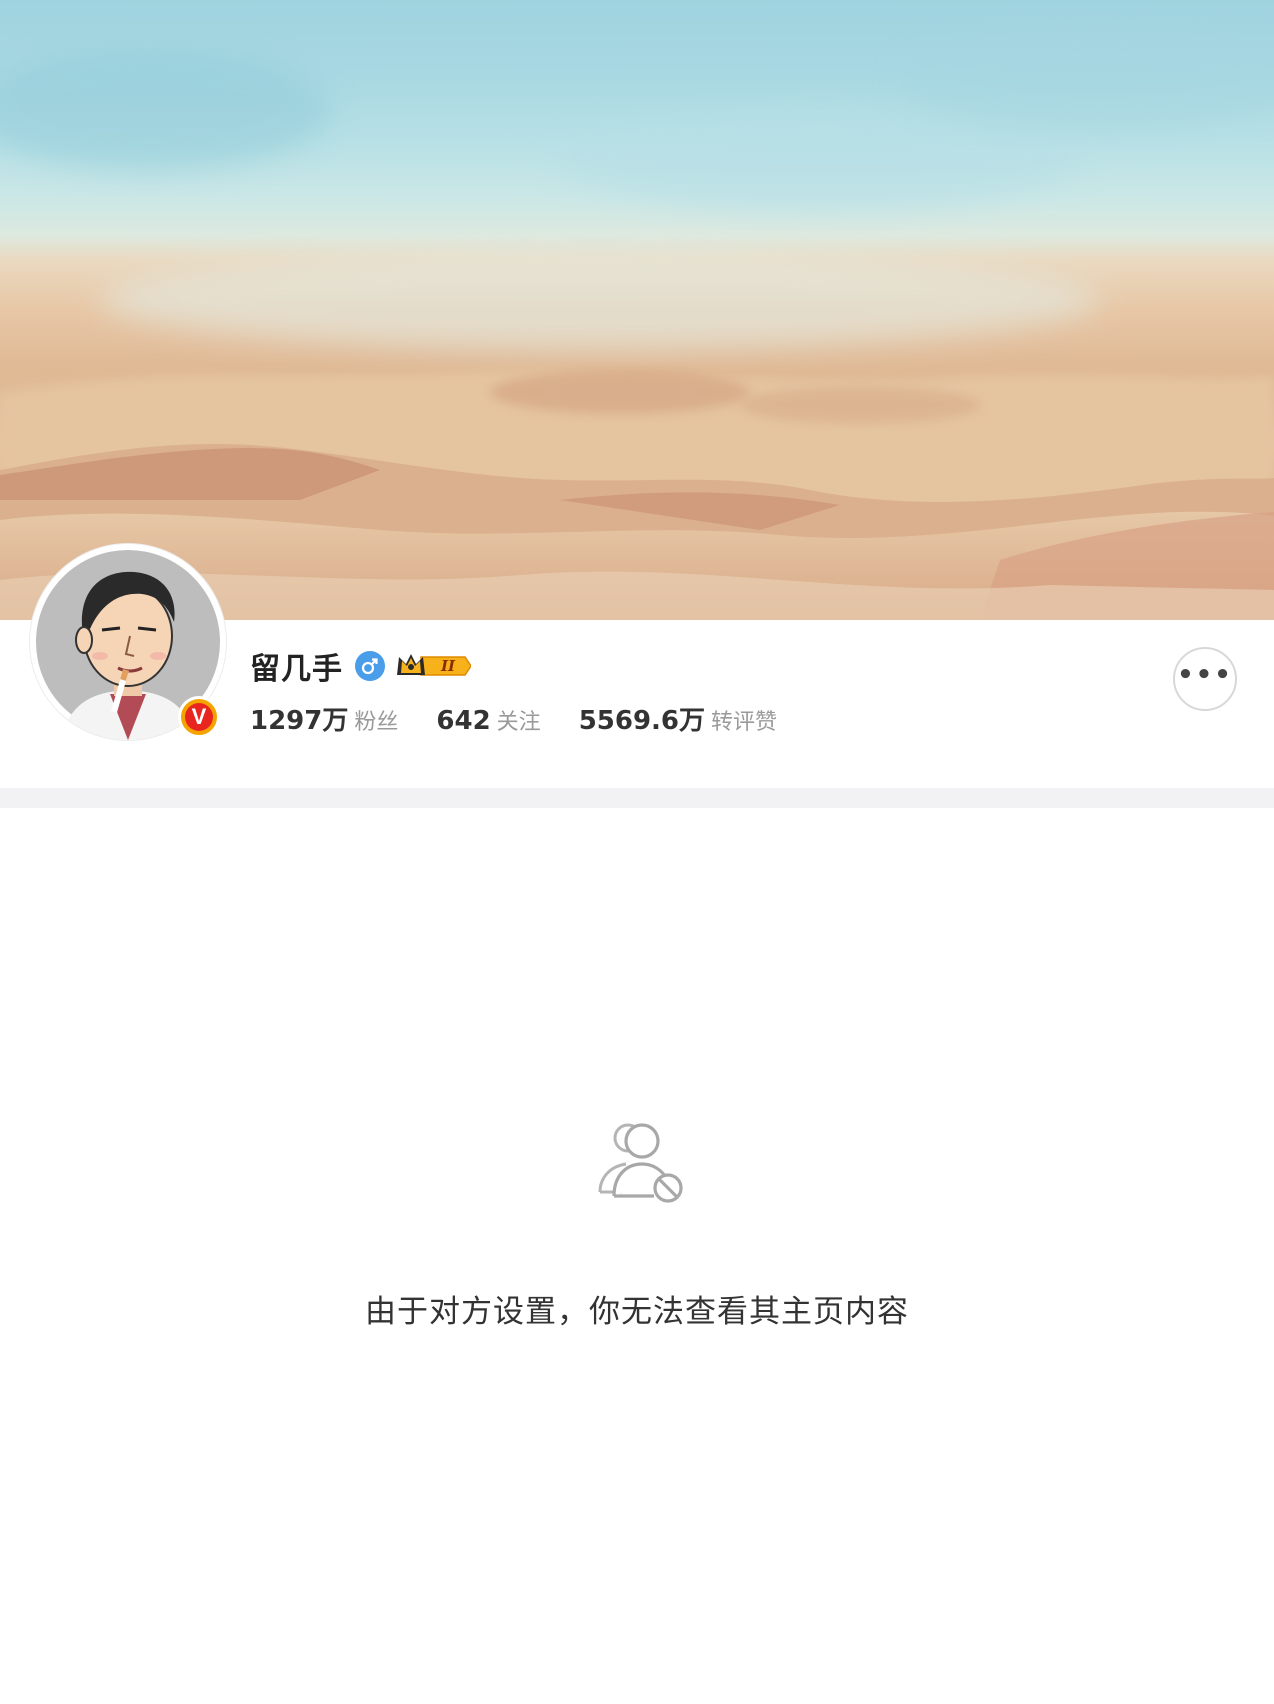 The width and height of the screenshot is (1274, 1704). I want to click on blocked-message: 由于对方设置，你无法查看其主页内容, so click(637, 1312).